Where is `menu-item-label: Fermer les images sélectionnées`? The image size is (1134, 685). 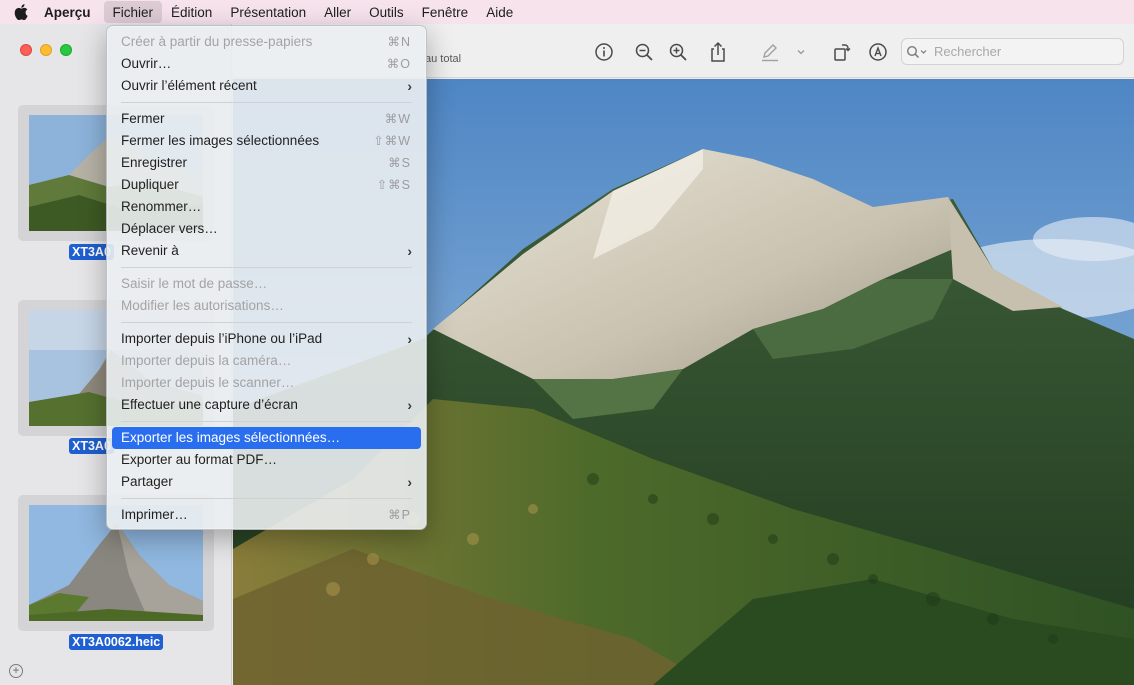 menu-item-label: Fermer les images sélectionnées is located at coordinates (220, 140).